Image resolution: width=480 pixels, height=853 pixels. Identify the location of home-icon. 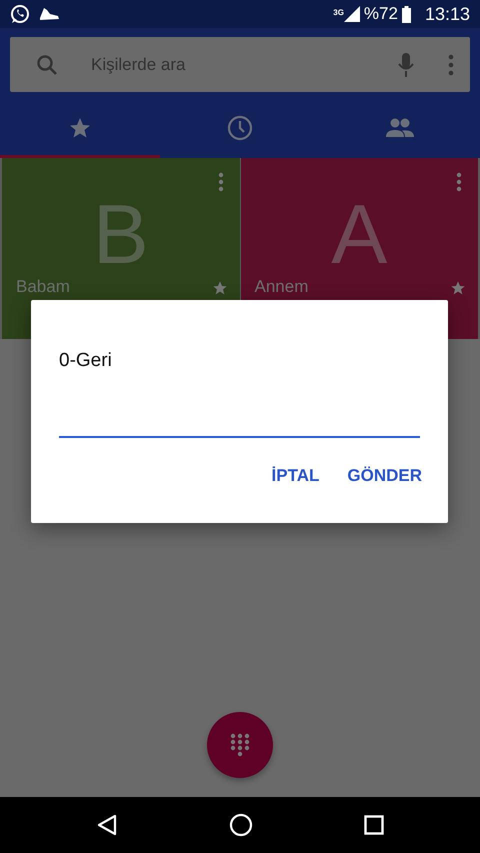
(240, 825).